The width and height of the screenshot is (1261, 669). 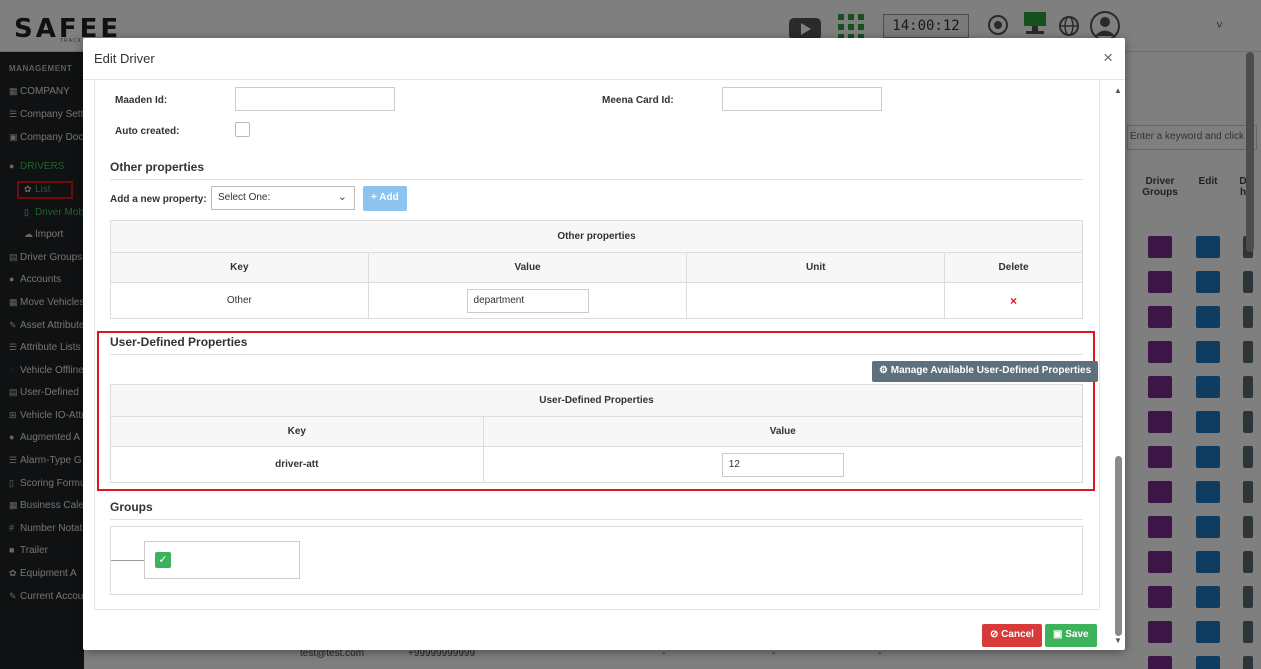 What do you see at coordinates (163, 560) in the screenshot?
I see `check-icon: ✓` at bounding box center [163, 560].